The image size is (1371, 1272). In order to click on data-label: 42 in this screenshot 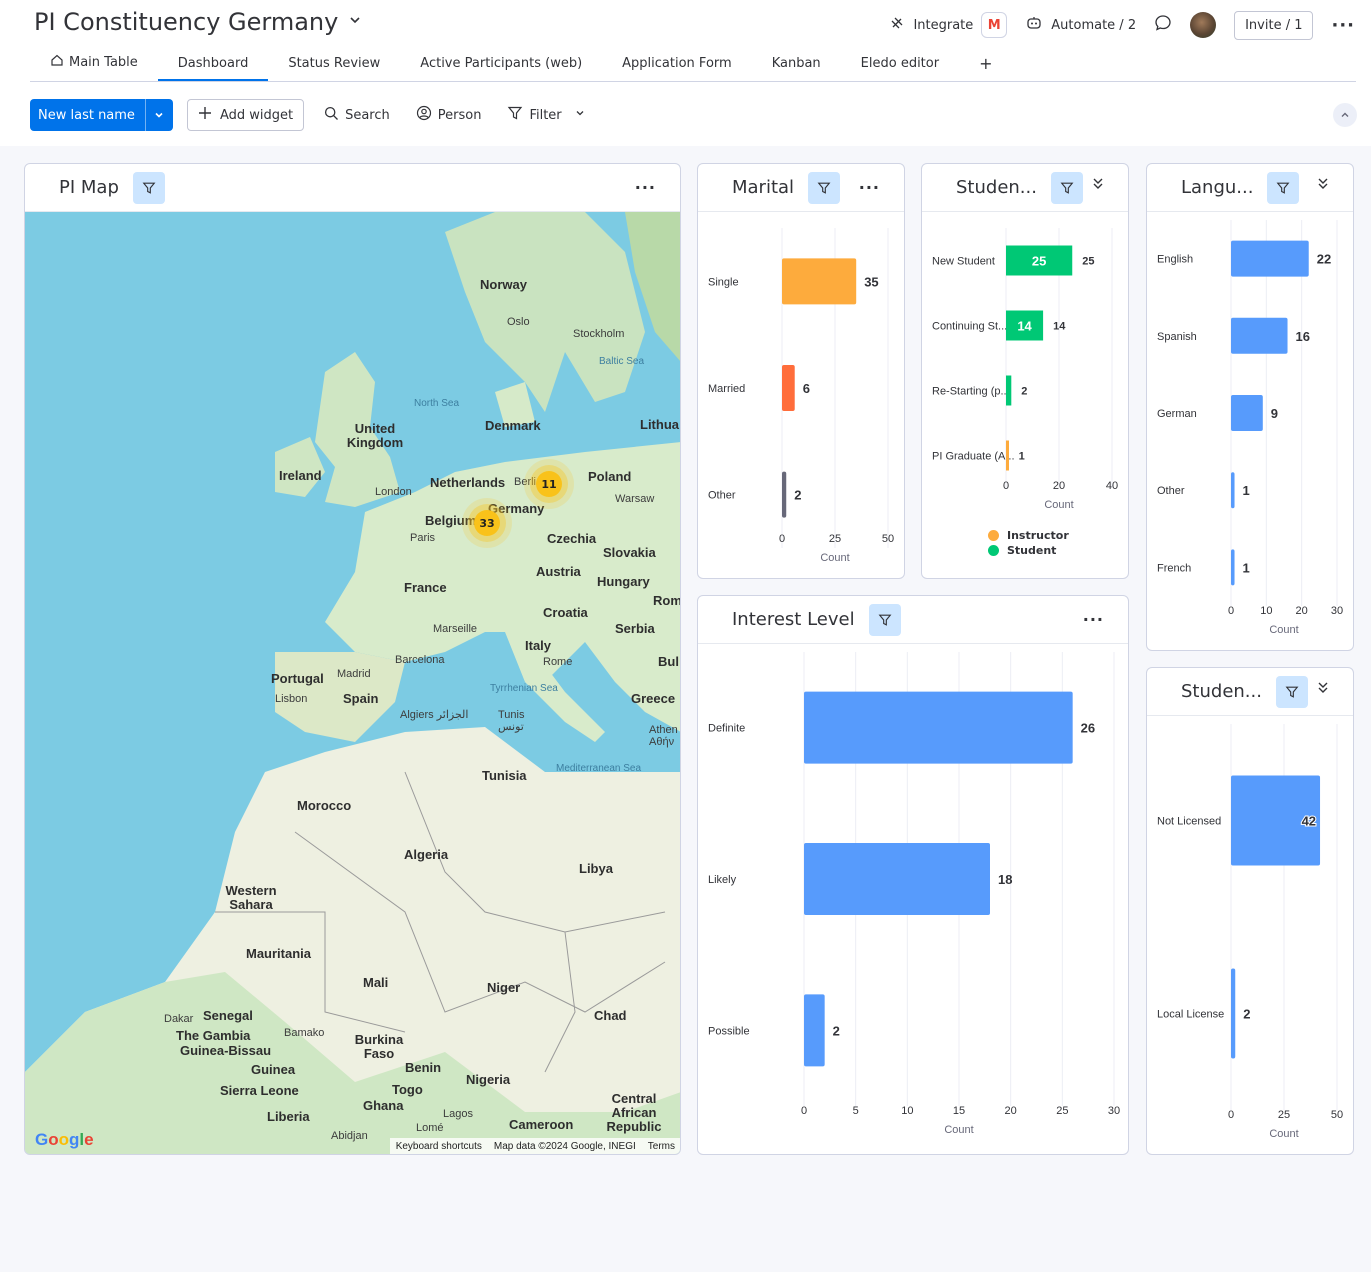, I will do `click(1309, 821)`.